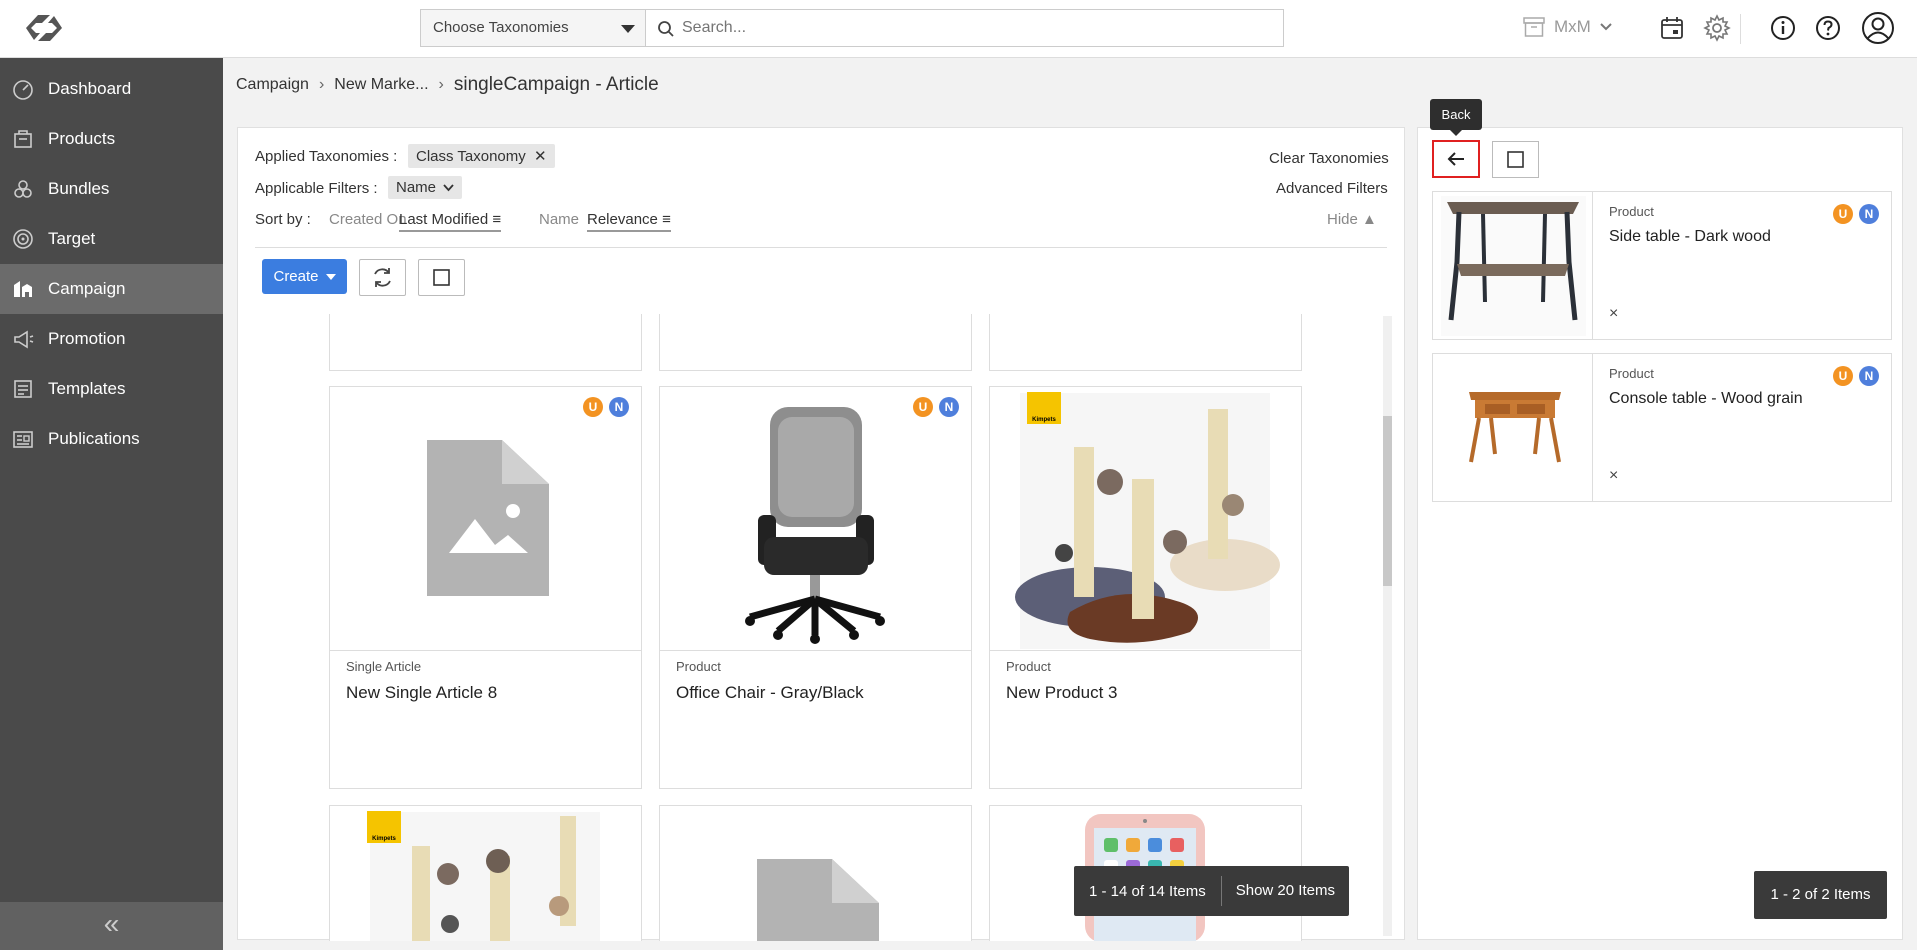 The height and width of the screenshot is (950, 1917). I want to click on advanced-filters-link: Advanced Filters, so click(1332, 188).